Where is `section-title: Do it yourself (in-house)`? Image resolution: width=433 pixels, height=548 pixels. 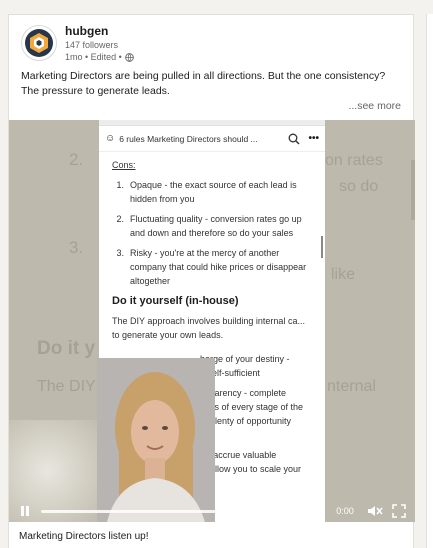
section-title: Do it yourself (in-house) is located at coordinates (175, 301).